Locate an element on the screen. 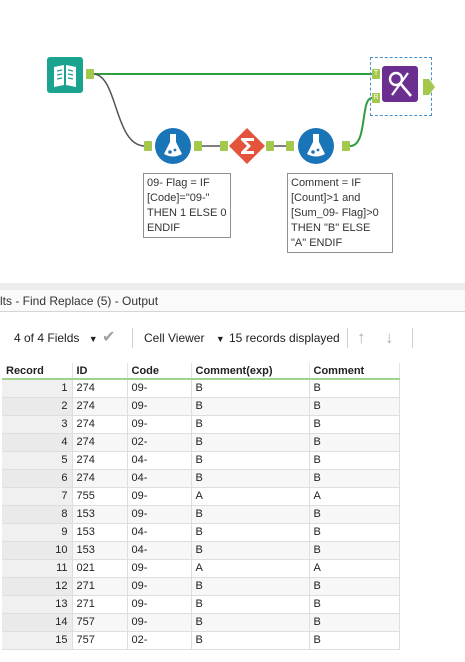 Image resolution: width=465 pixels, height=662 pixels. code-cell: 02- is located at coordinates (159, 442).